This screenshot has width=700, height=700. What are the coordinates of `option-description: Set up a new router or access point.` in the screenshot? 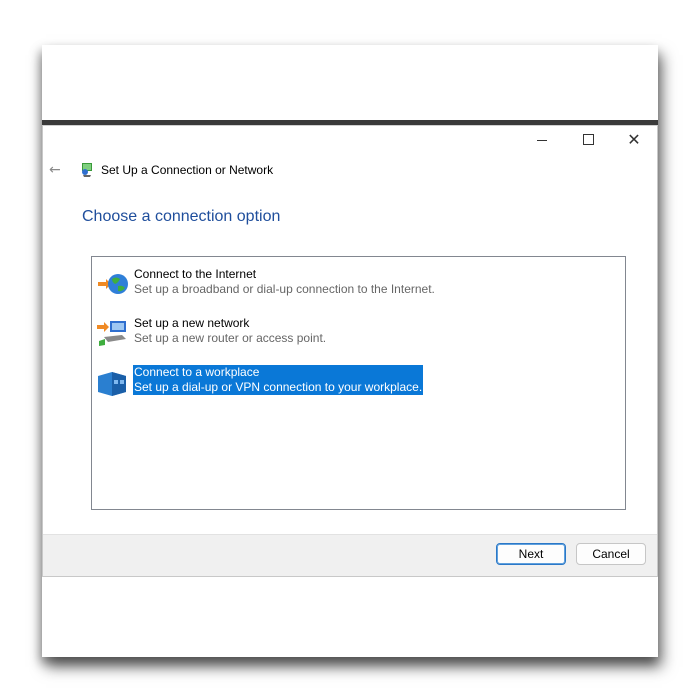 It's located at (230, 338).